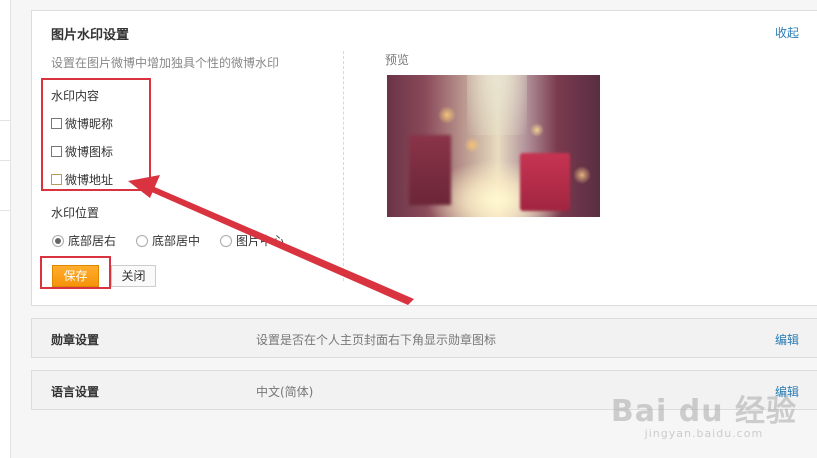 This screenshot has height=458, width=817. I want to click on annotation-arrow-head, so click(144, 186).